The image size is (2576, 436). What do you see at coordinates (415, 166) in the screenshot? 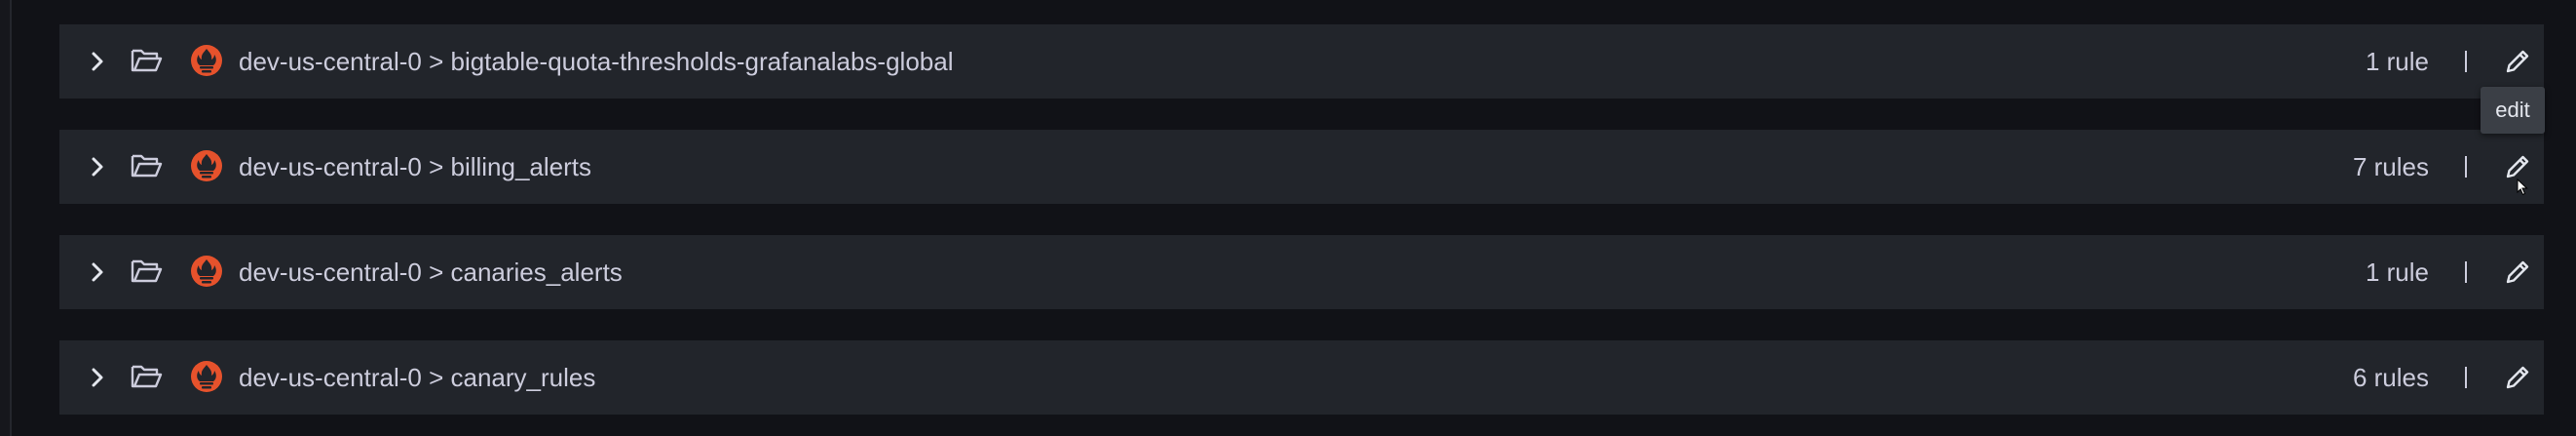
I see `rule-group-title: dev-us-central-0 > billing_alerts` at bounding box center [415, 166].